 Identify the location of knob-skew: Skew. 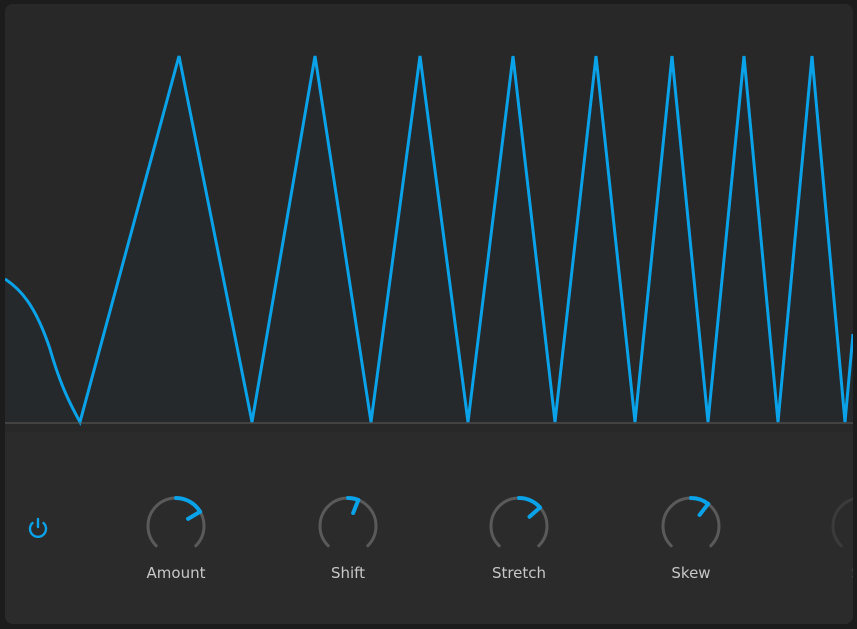
(691, 544).